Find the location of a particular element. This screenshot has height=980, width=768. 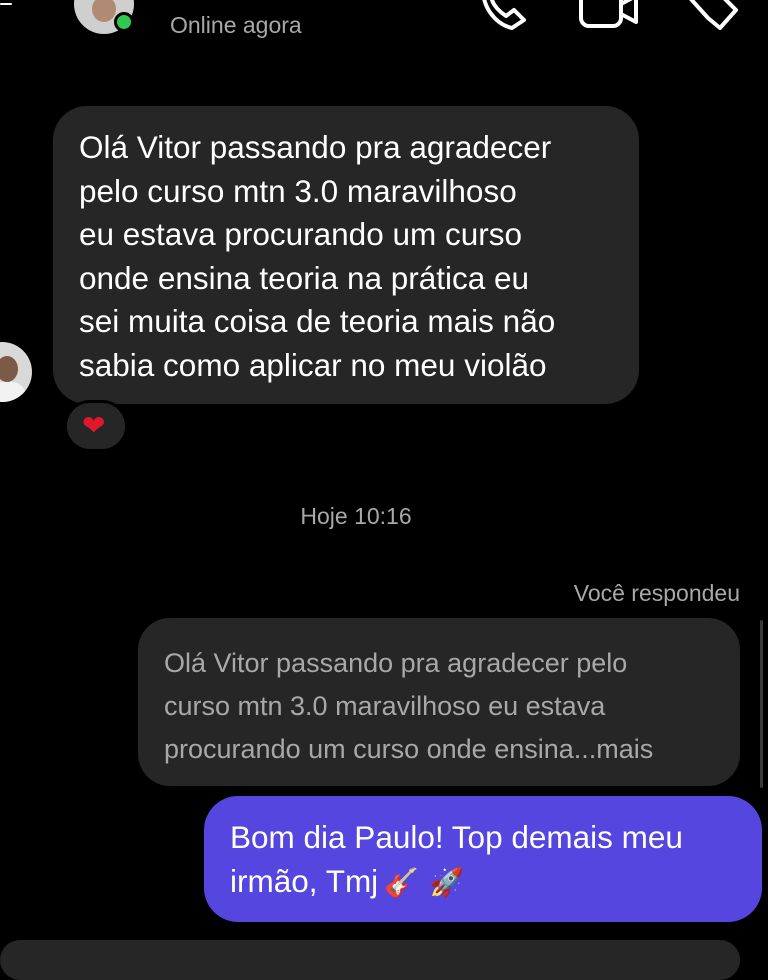

tag-icon is located at coordinates (712, 15).